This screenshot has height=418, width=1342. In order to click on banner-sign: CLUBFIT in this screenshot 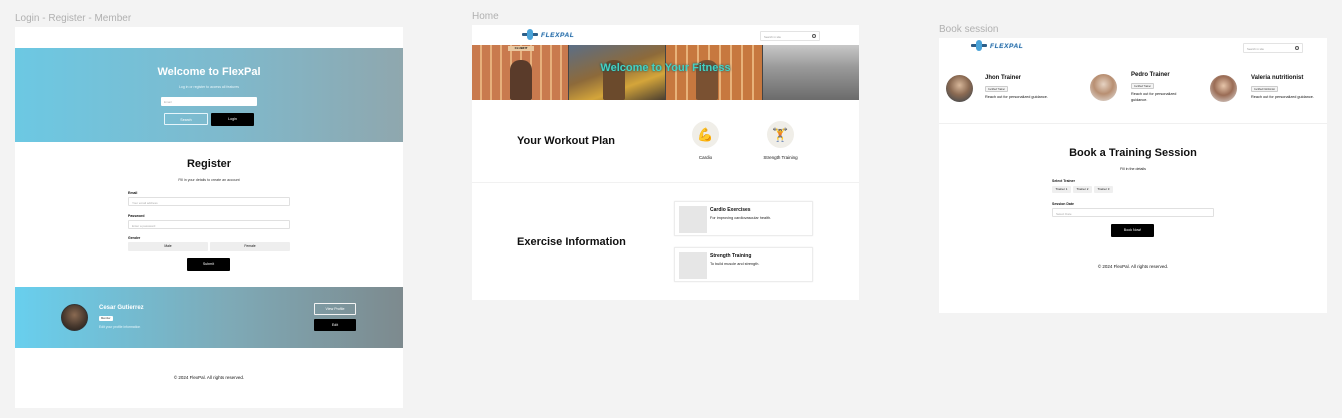, I will do `click(521, 48)`.